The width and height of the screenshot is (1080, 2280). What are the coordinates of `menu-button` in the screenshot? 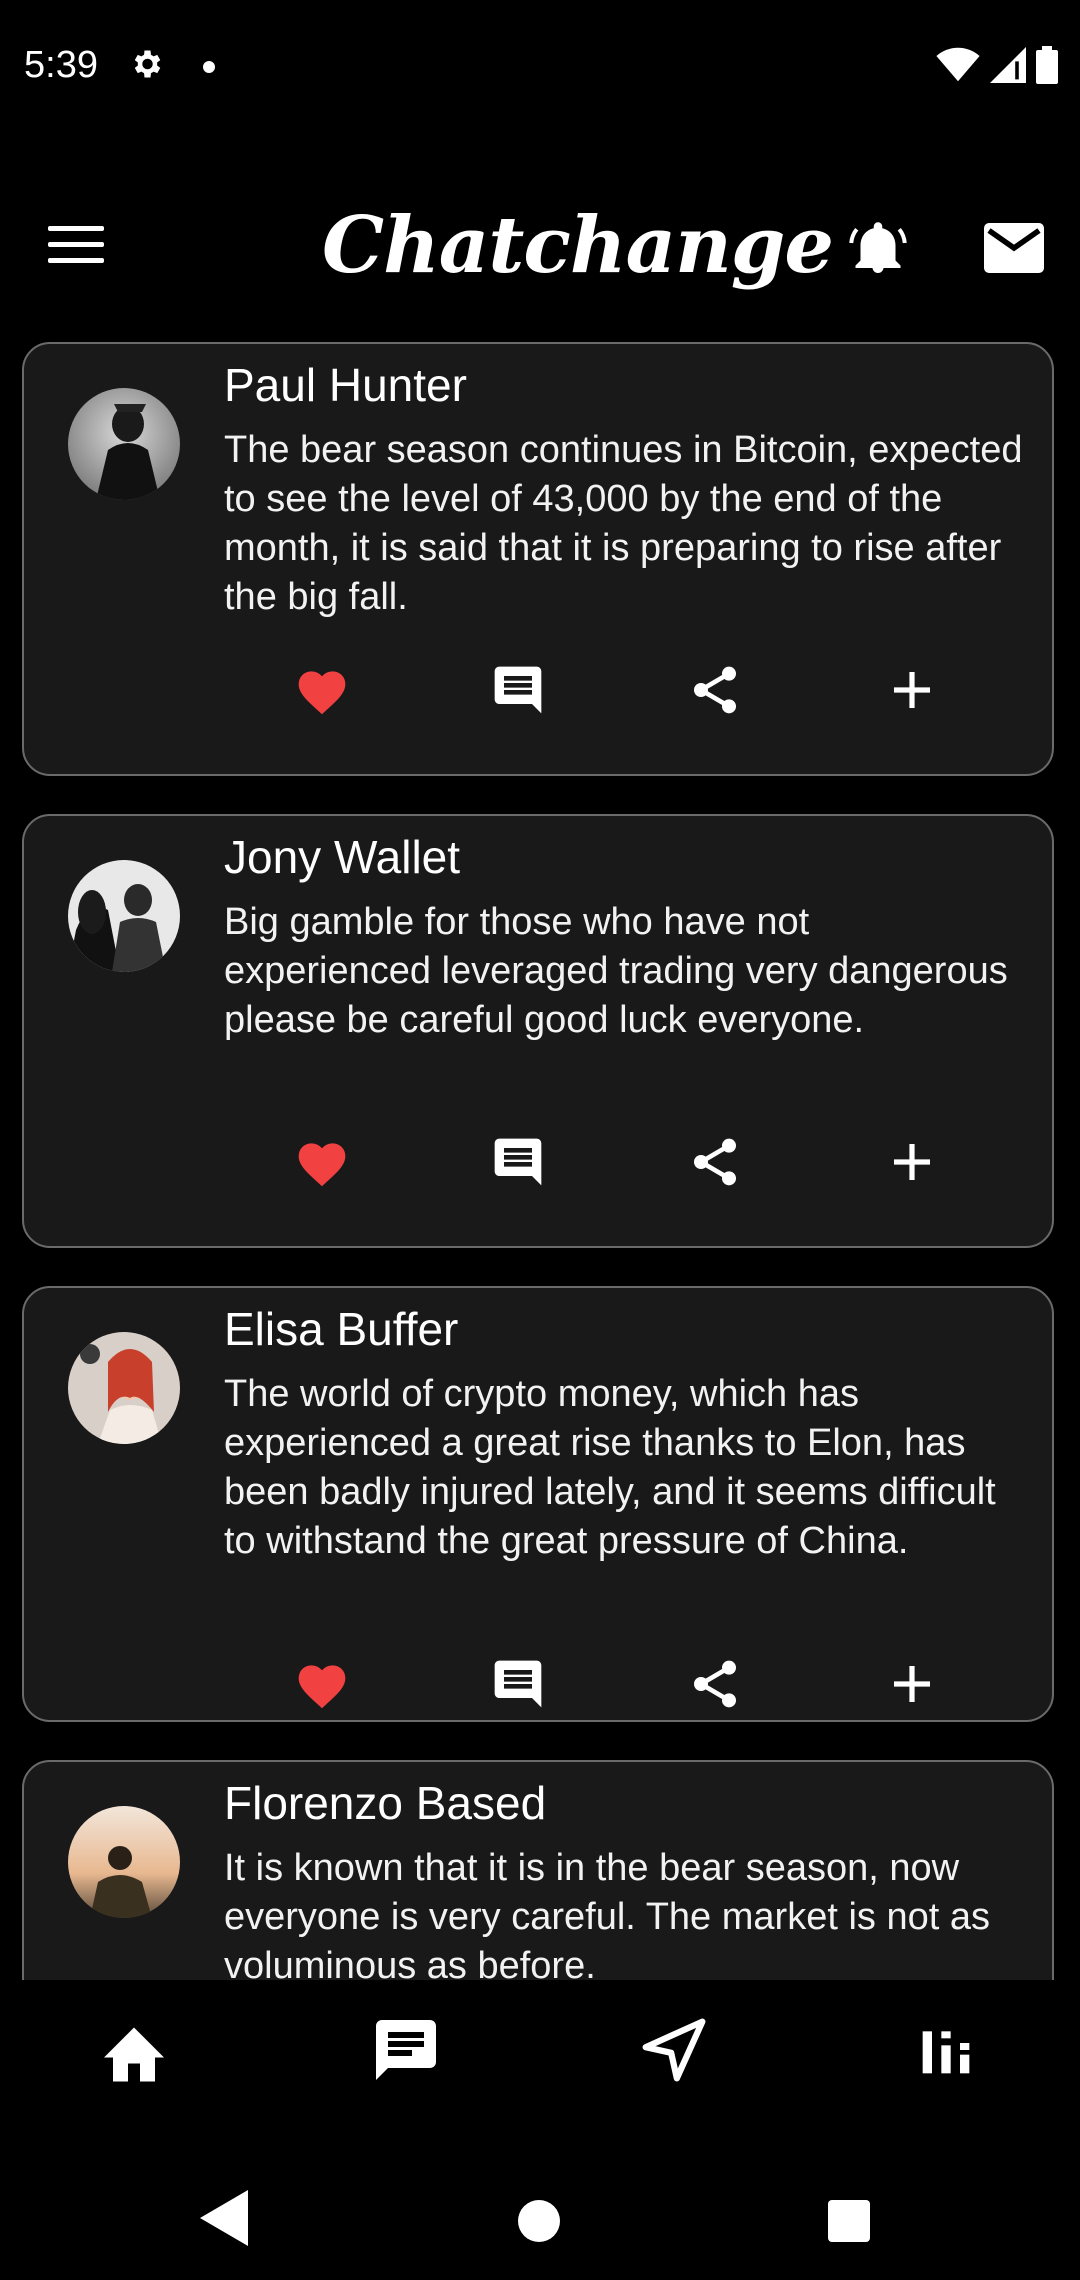 It's located at (76, 246).